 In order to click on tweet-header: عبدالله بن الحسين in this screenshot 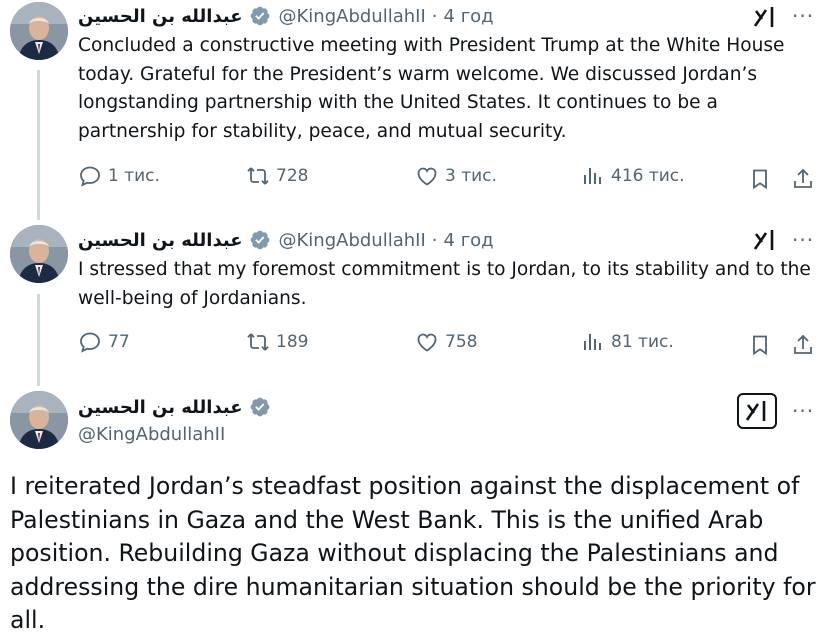, I will do `click(174, 407)`.